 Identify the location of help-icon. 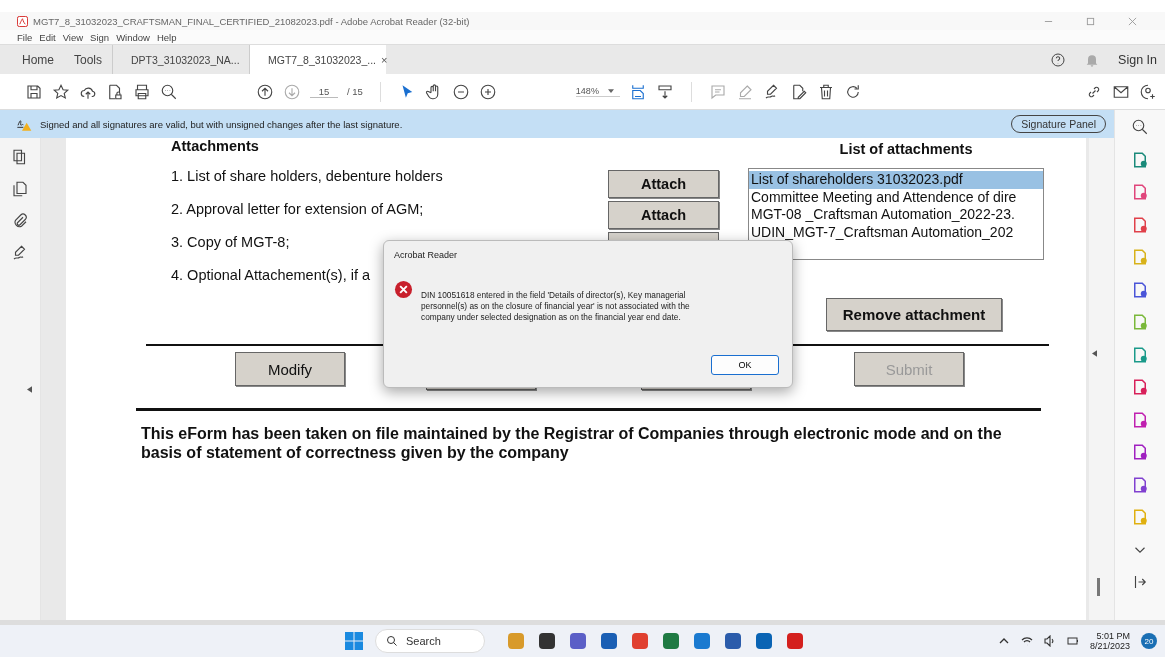
(1058, 59).